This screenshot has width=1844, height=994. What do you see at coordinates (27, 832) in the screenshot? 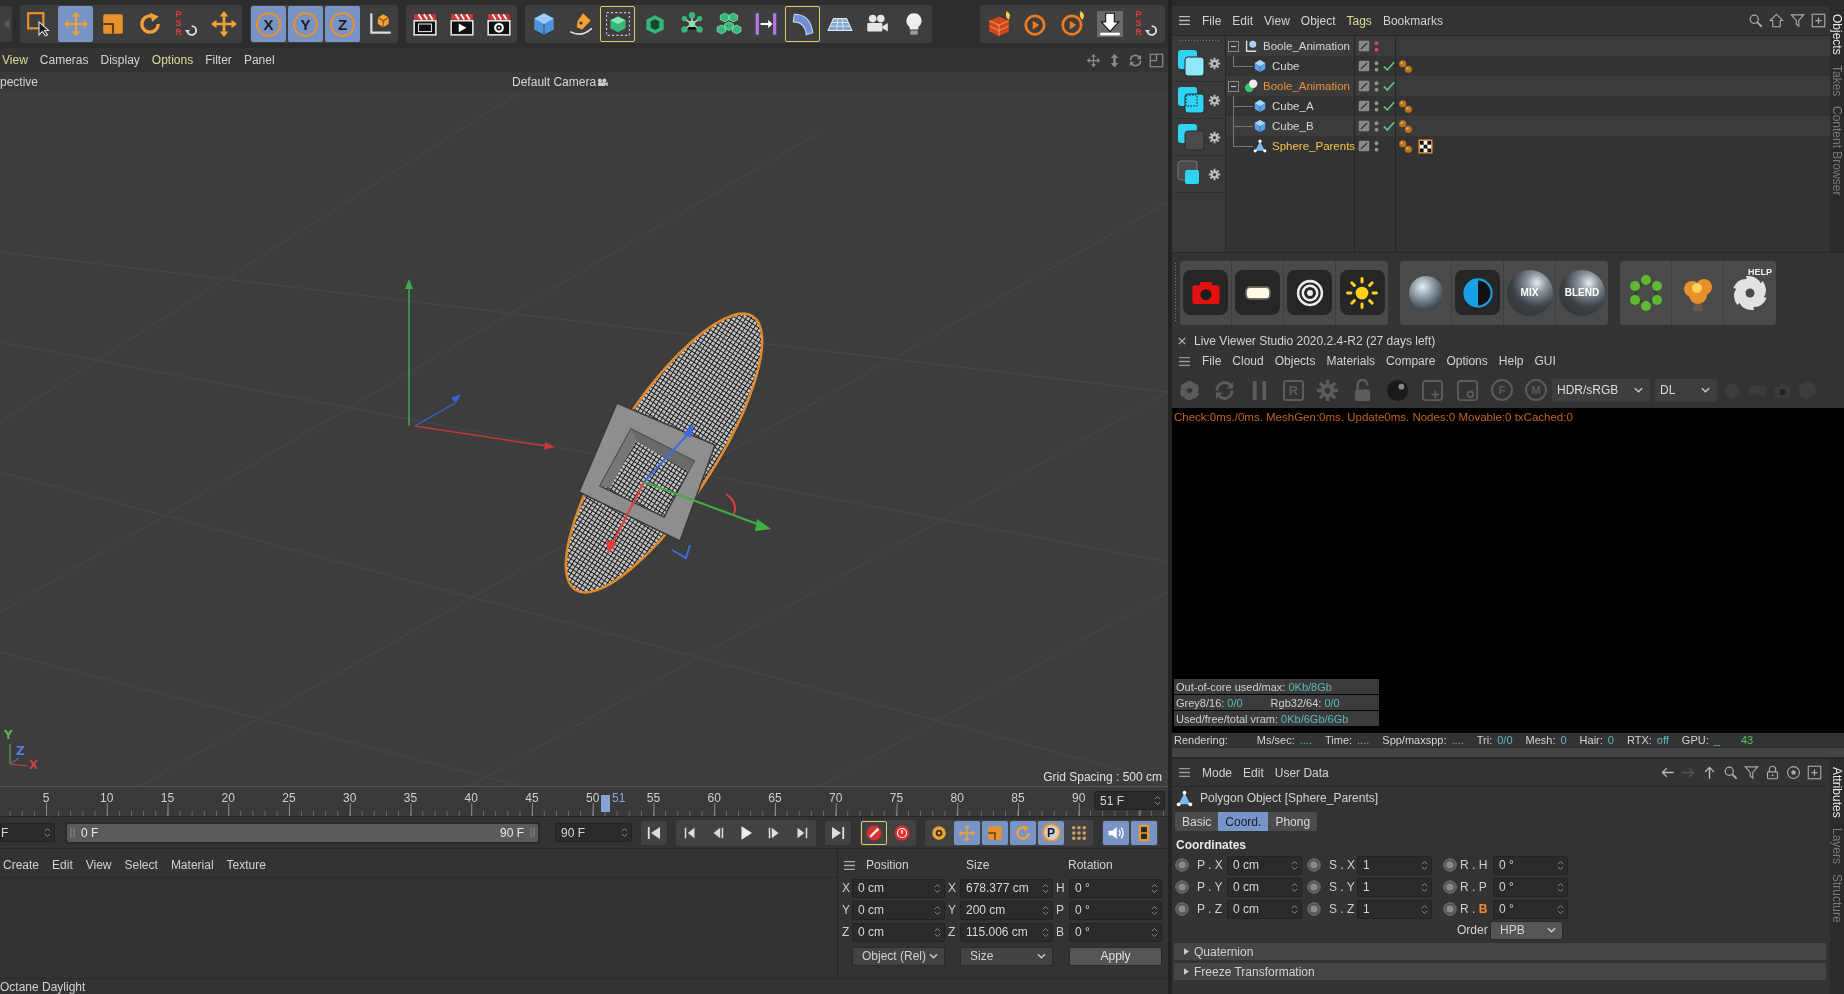
I see `start-frame-field: F` at bounding box center [27, 832].